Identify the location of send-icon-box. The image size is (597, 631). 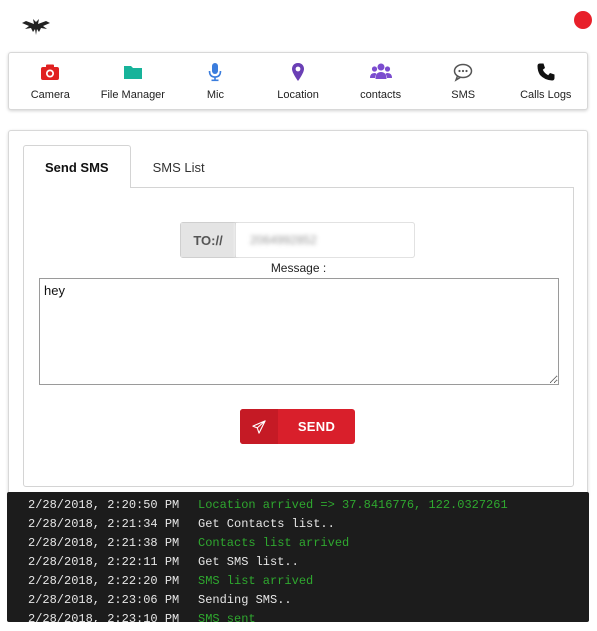
(259, 426).